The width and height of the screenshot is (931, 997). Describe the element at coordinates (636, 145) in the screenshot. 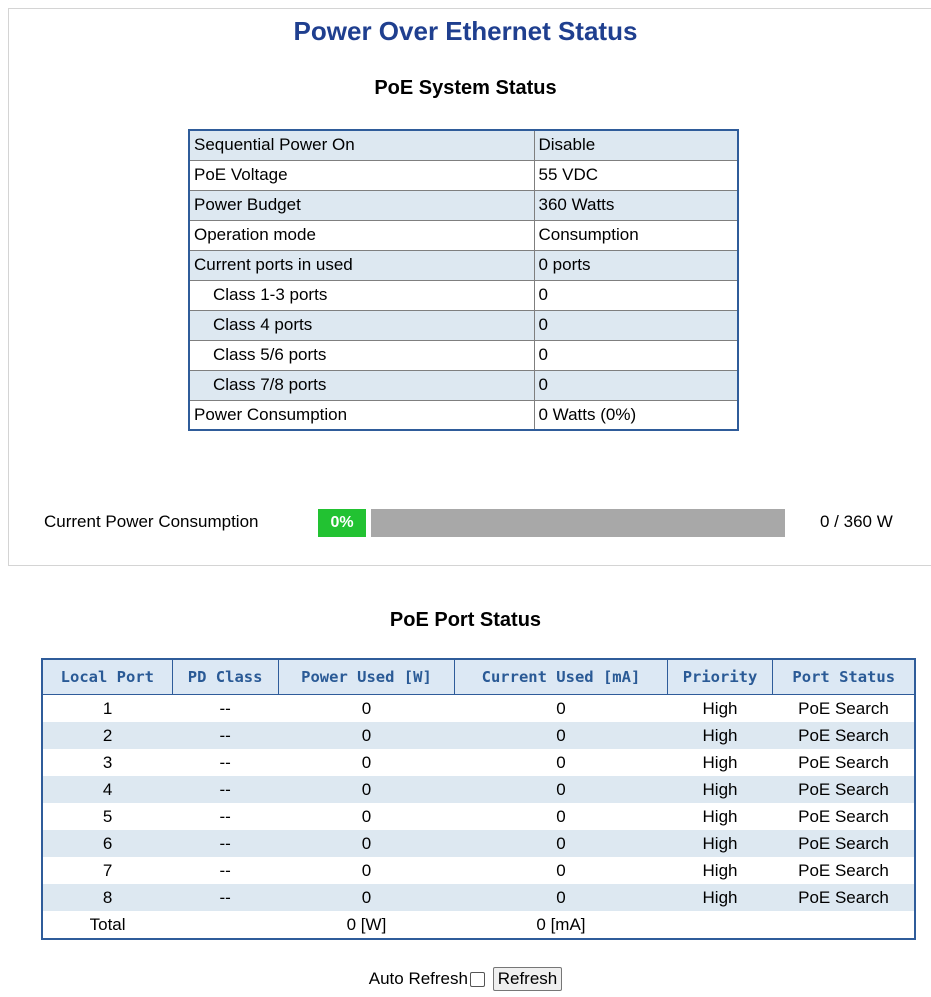

I see `system-status-value: Disable` at that location.